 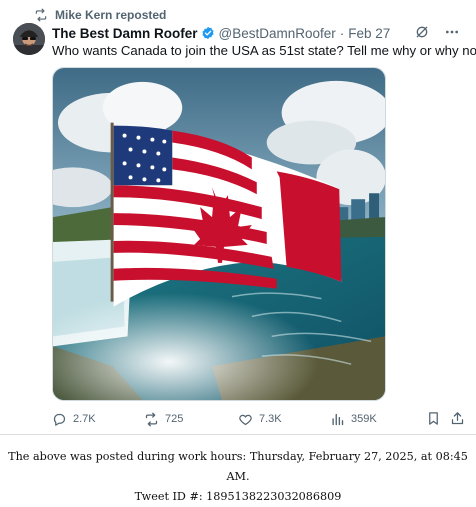 What do you see at coordinates (163, 419) in the screenshot?
I see `repost-action: 725` at bounding box center [163, 419].